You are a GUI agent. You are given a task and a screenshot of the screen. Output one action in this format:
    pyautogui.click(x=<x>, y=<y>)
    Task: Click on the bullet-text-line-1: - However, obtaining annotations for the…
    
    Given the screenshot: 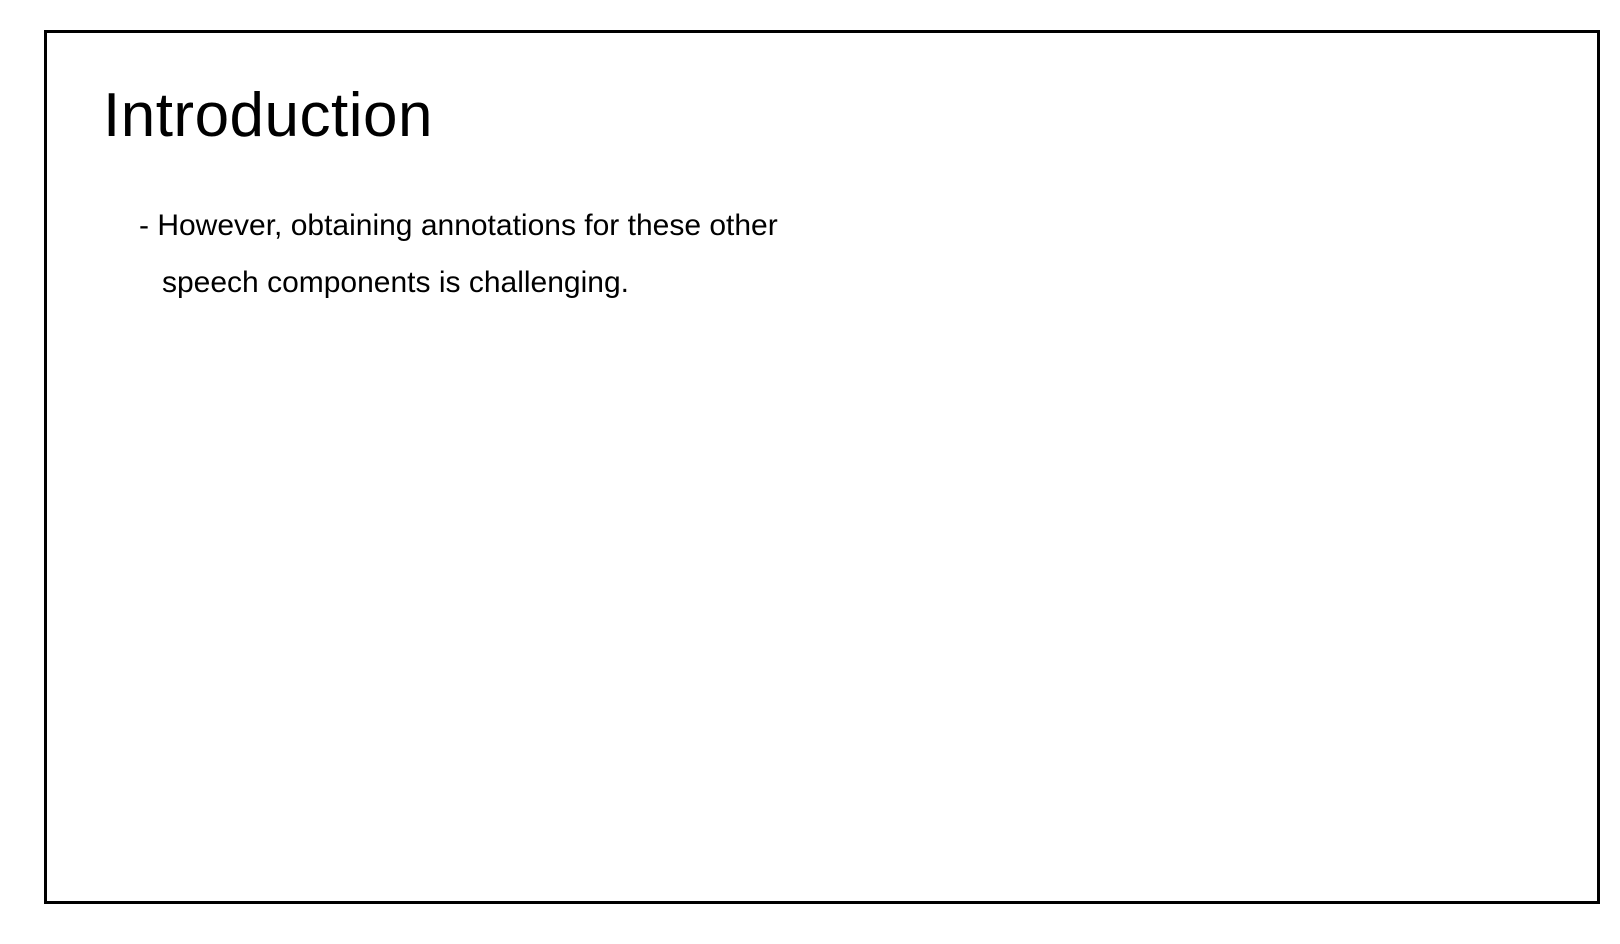 What is the action you would take?
    pyautogui.click(x=458, y=225)
    